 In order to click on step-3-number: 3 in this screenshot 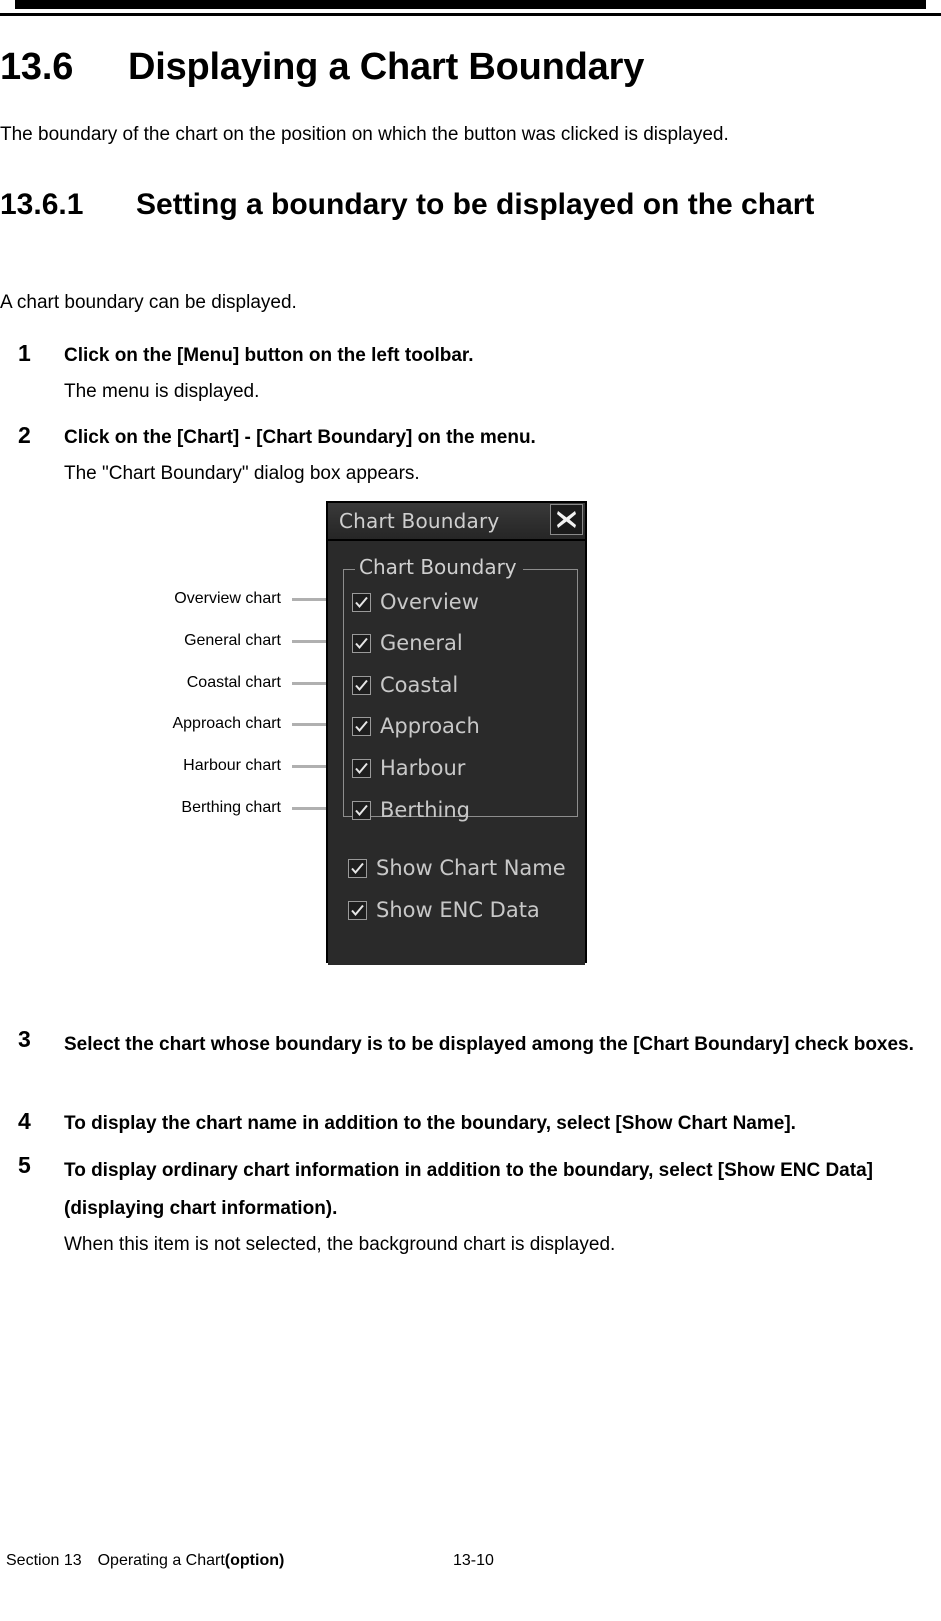, I will do `click(24, 1039)`.